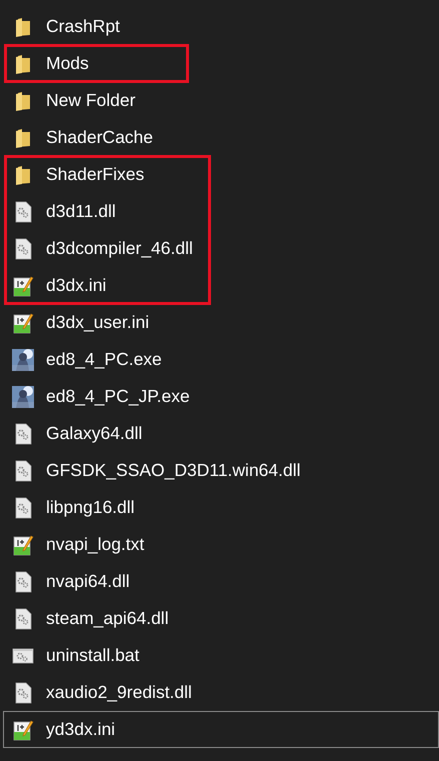 Image resolution: width=439 pixels, height=761 pixels. What do you see at coordinates (91, 100) in the screenshot?
I see `file-name: New Folder` at bounding box center [91, 100].